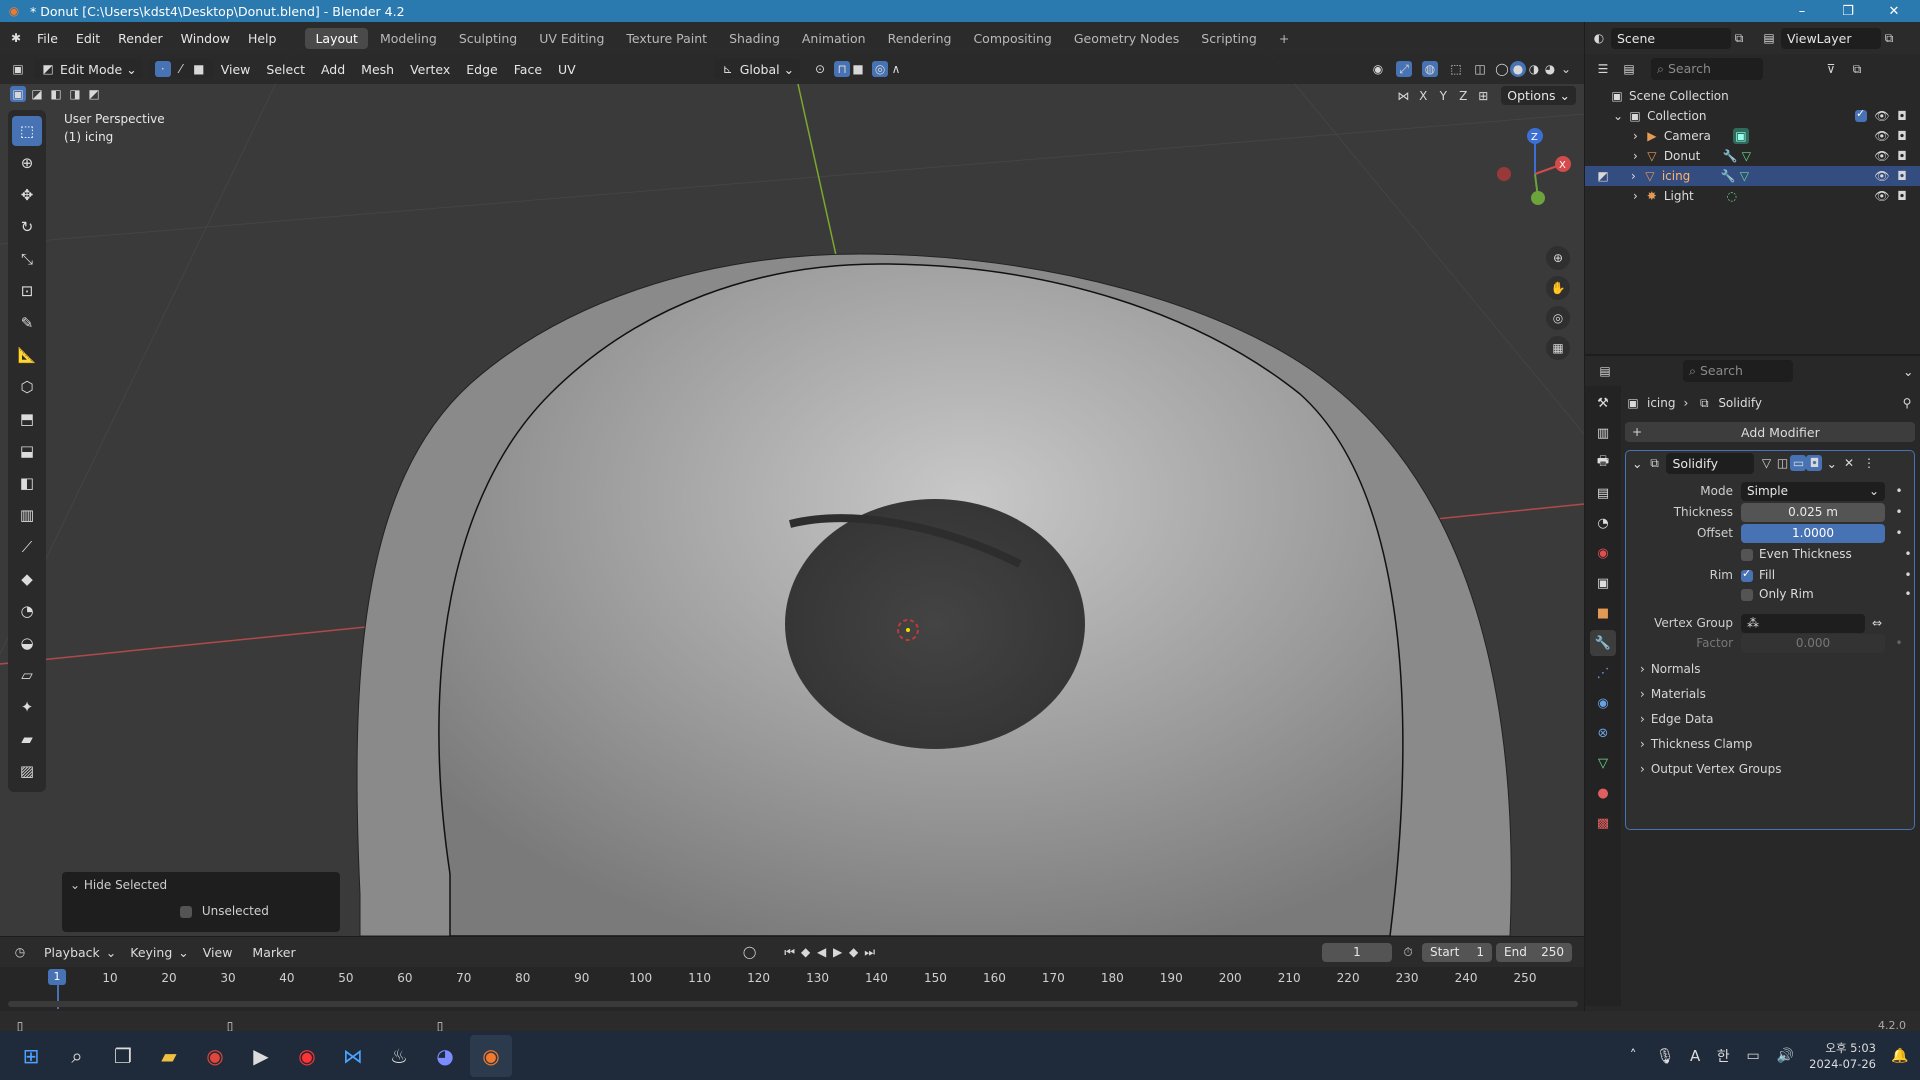 The width and height of the screenshot is (1920, 1080). I want to click on timer-icon: ⏱, so click(1408, 952).